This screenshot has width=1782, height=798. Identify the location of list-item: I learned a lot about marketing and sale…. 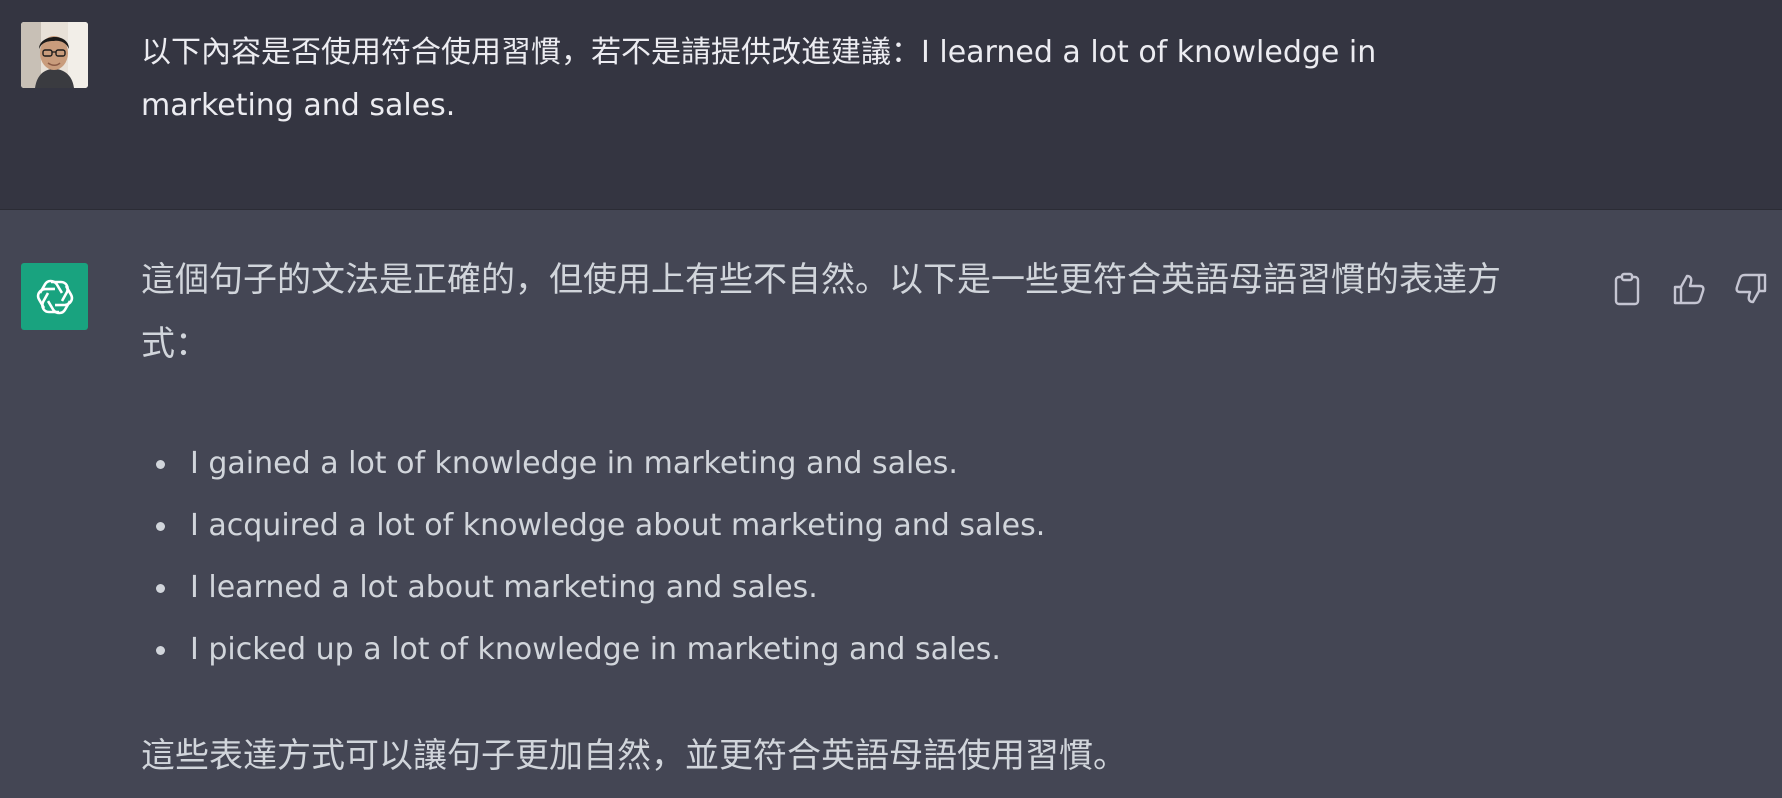
(791, 588).